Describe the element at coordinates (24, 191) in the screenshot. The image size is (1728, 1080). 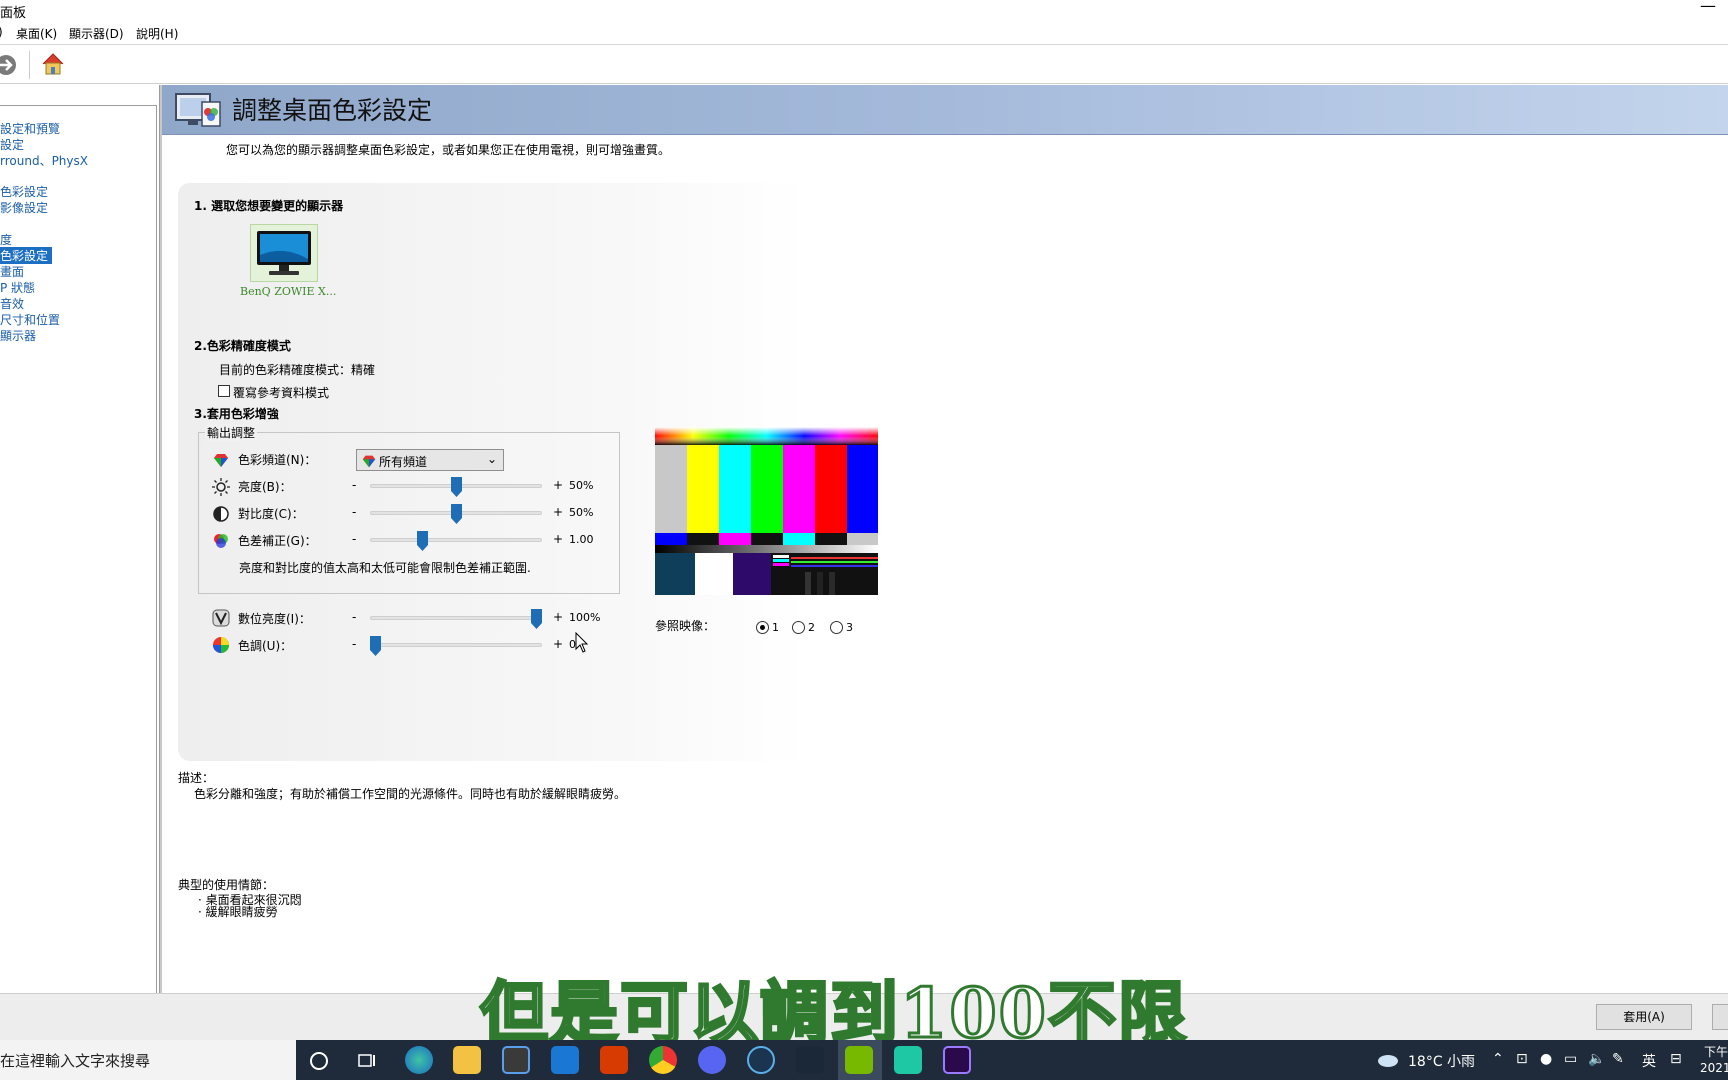
I see `nav-item-video-color: 色彩設定` at that location.